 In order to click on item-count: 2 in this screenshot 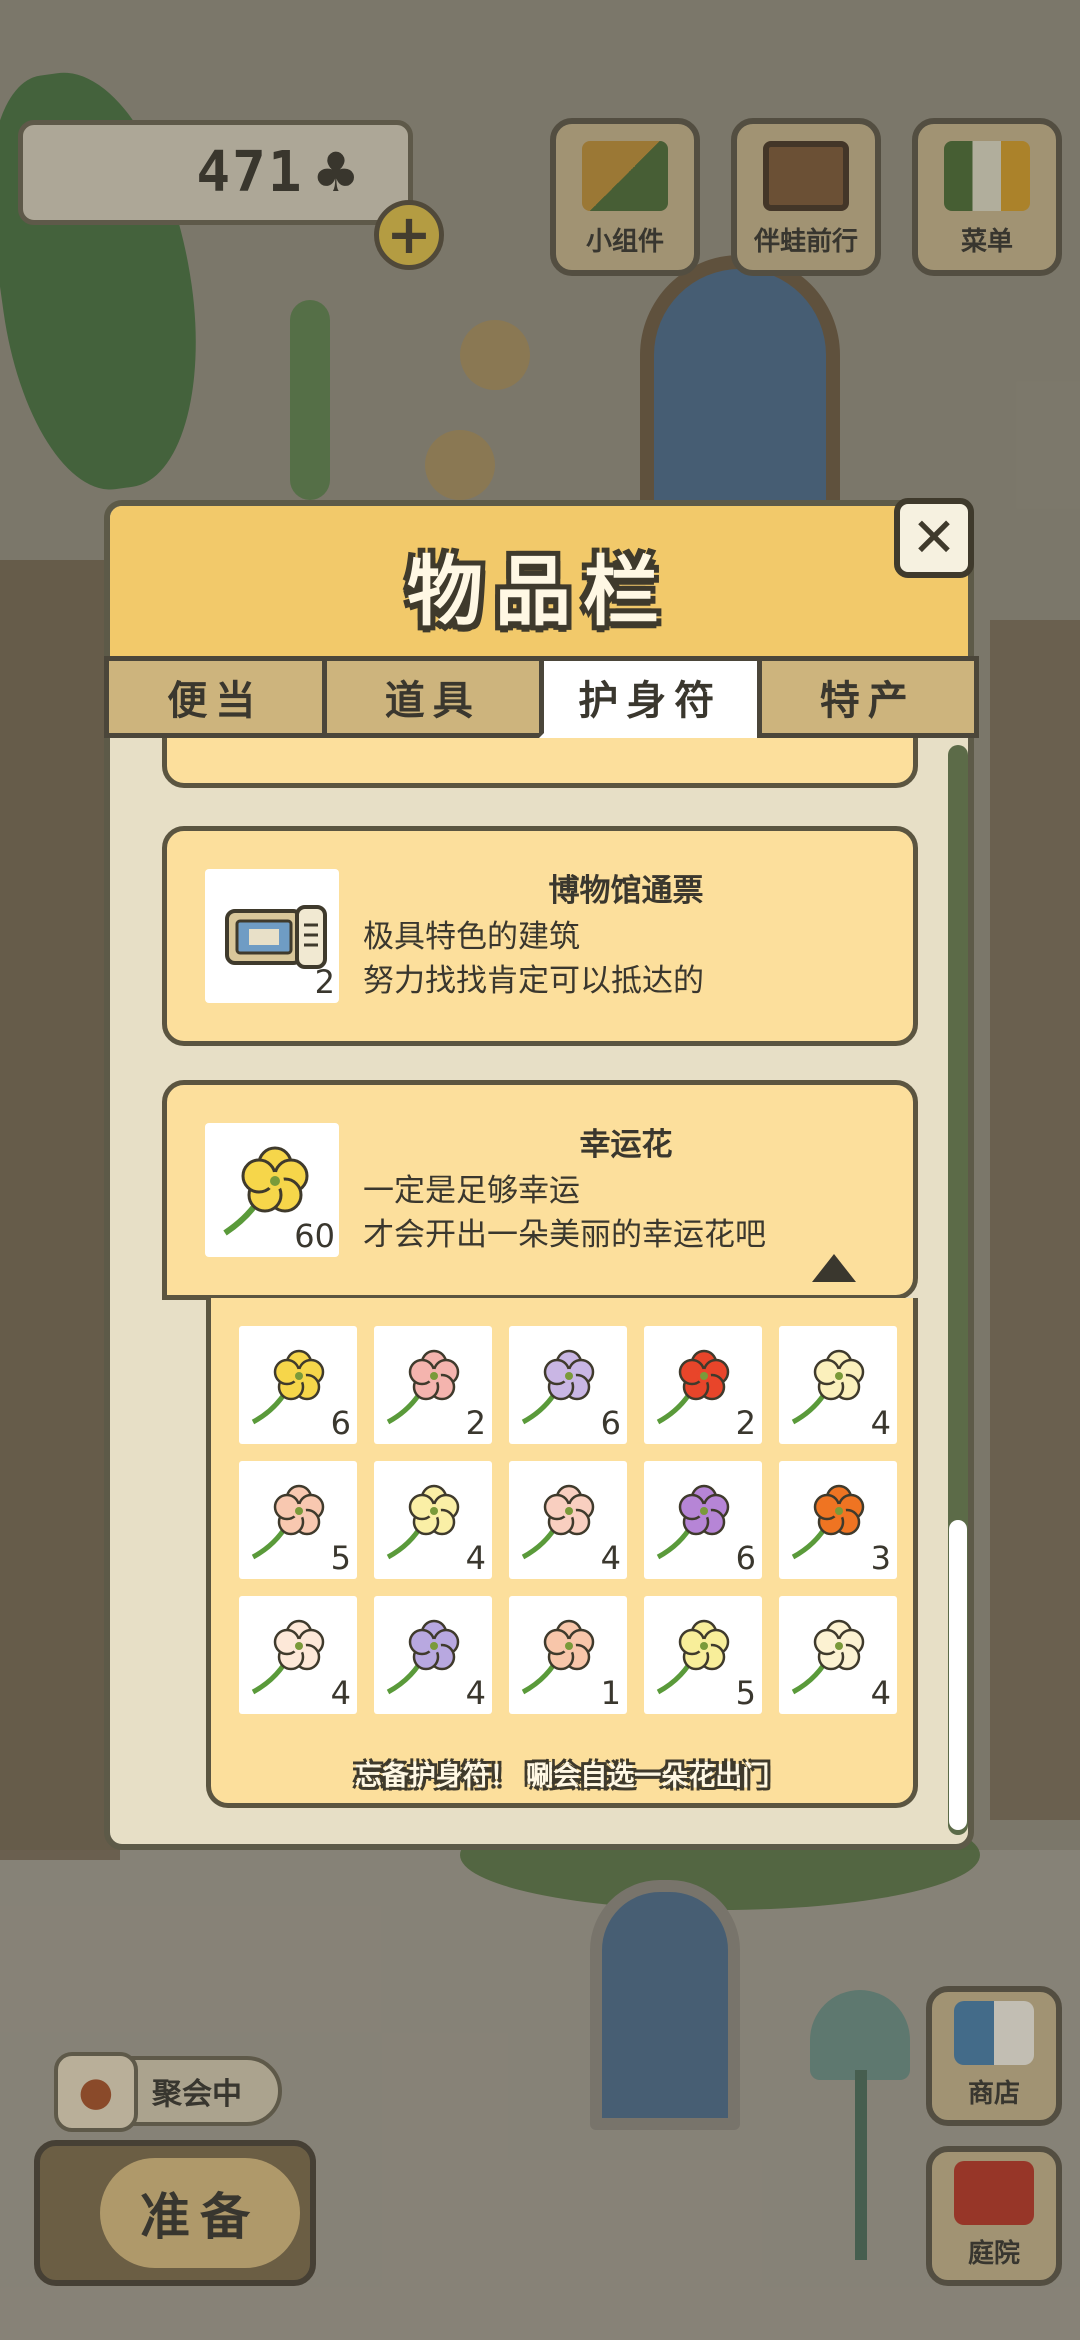, I will do `click(324, 982)`.